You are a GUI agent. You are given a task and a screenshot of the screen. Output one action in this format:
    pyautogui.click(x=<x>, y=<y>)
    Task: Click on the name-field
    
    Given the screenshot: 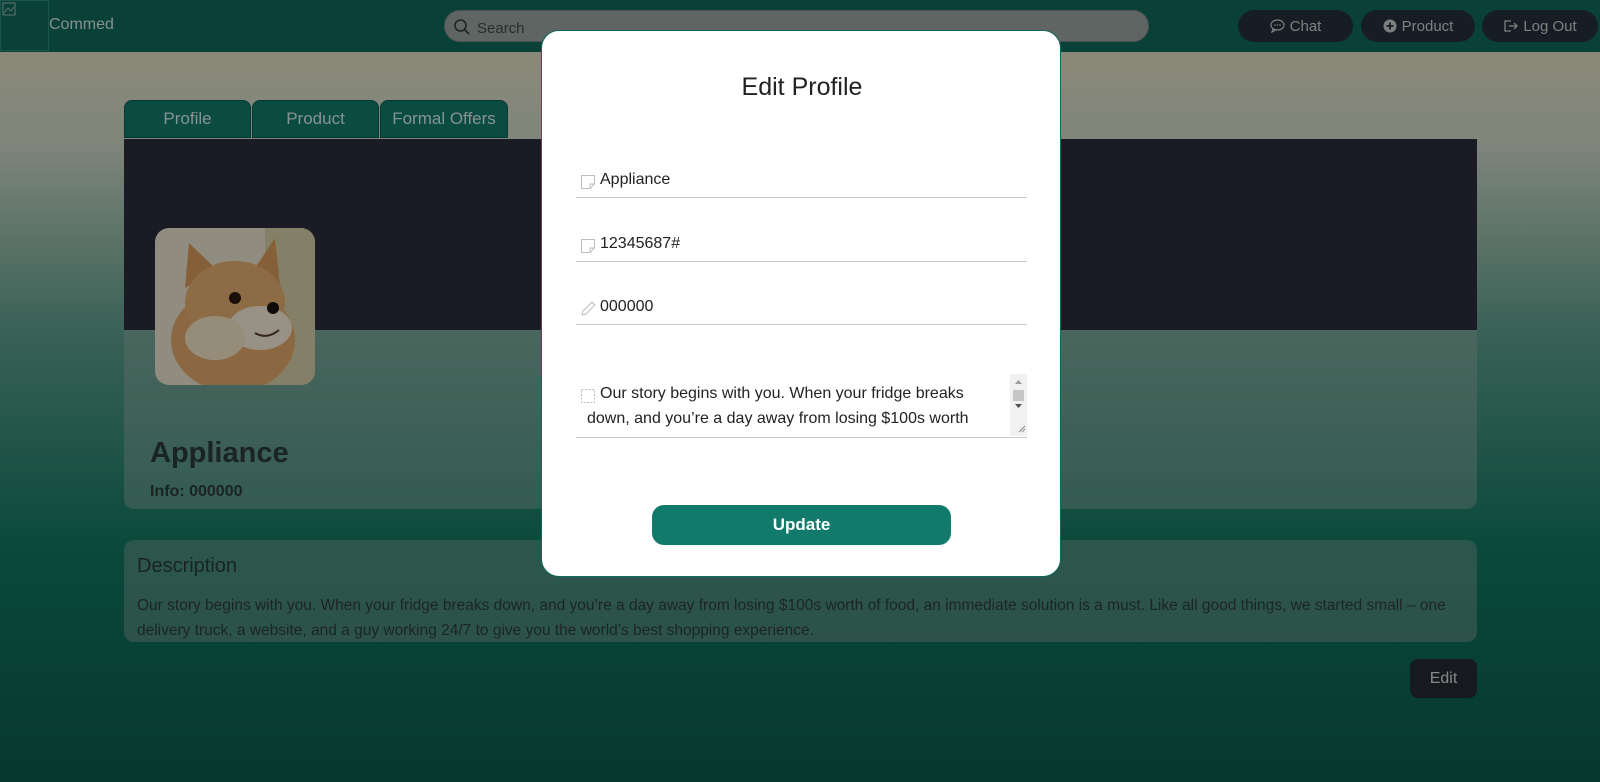 What is the action you would take?
    pyautogui.click(x=801, y=179)
    